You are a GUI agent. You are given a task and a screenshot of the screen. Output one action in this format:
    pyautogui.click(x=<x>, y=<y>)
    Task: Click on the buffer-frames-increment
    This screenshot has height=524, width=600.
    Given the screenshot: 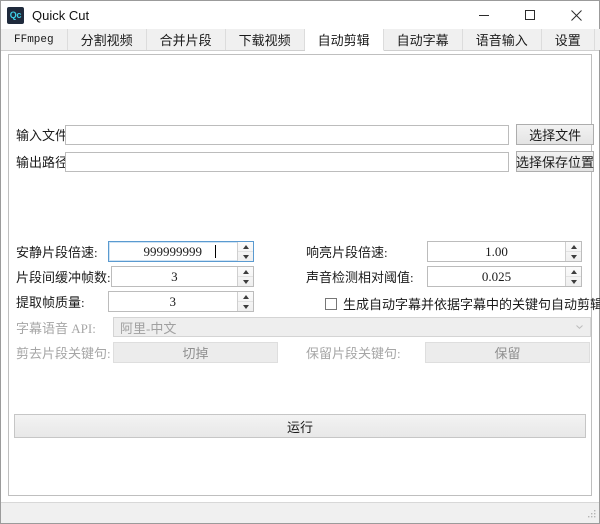 What is the action you would take?
    pyautogui.click(x=245, y=272)
    